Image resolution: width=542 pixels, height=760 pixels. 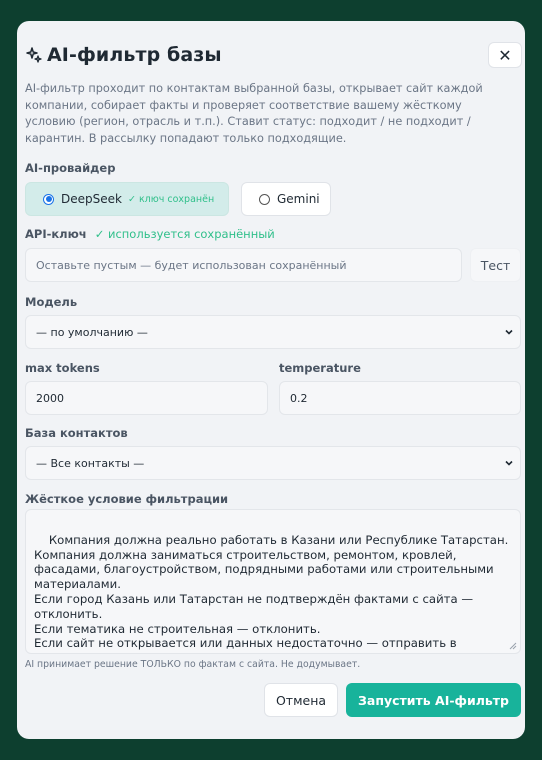 I want to click on max-tokens-value: 2000, so click(x=50, y=398).